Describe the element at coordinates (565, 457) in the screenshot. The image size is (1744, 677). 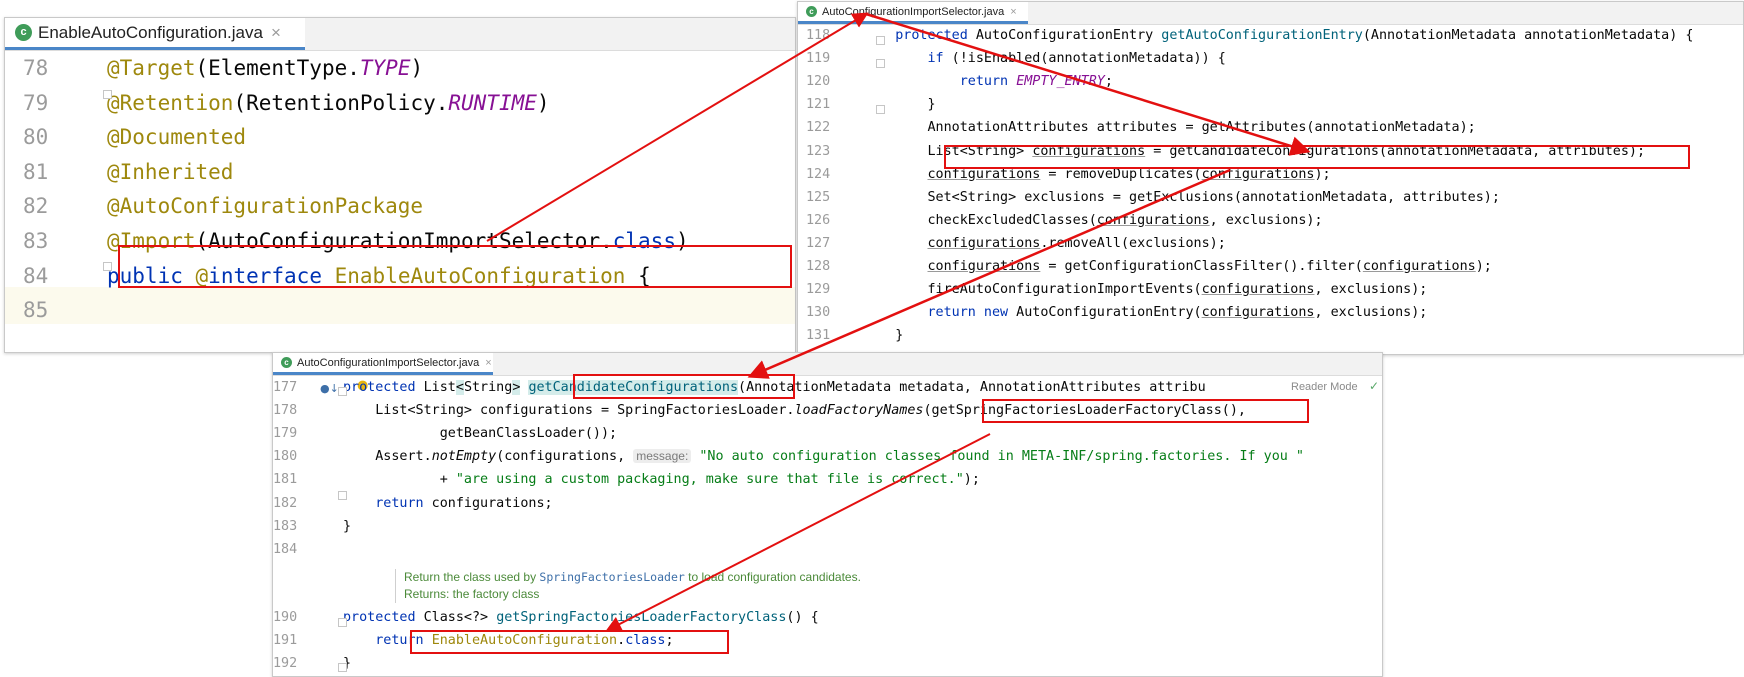
I see `code-token: (configurations,` at that location.